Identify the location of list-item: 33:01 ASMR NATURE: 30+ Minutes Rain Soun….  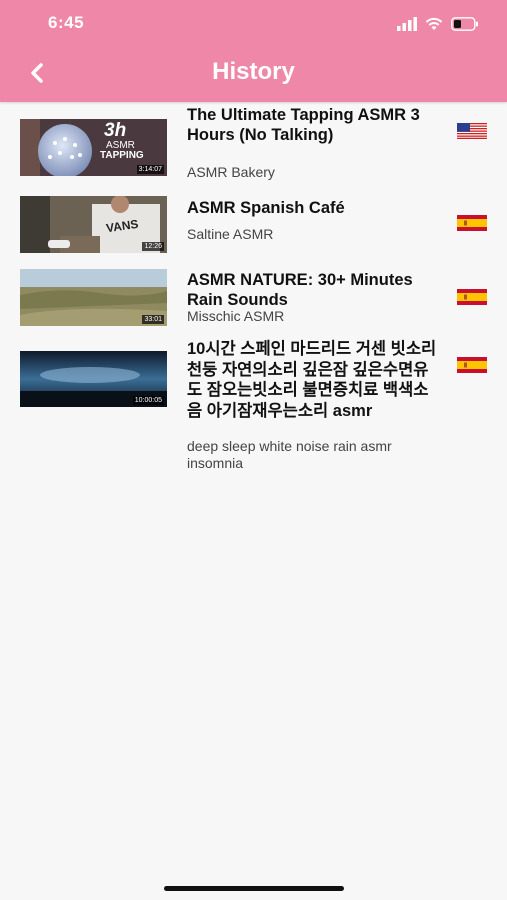
(253, 300).